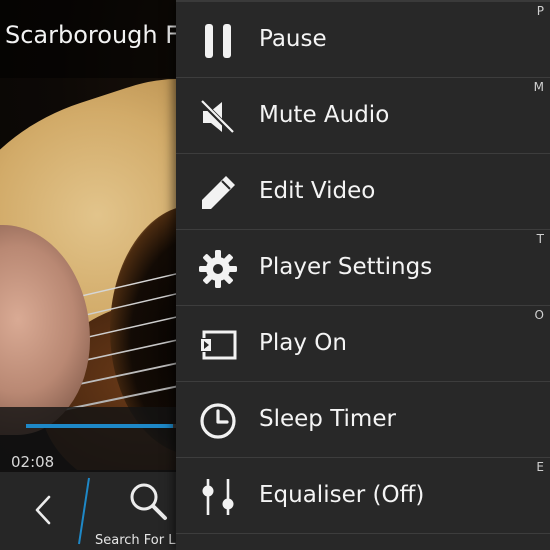  Describe the element at coordinates (99, 426) in the screenshot. I see `progress-fill` at that location.